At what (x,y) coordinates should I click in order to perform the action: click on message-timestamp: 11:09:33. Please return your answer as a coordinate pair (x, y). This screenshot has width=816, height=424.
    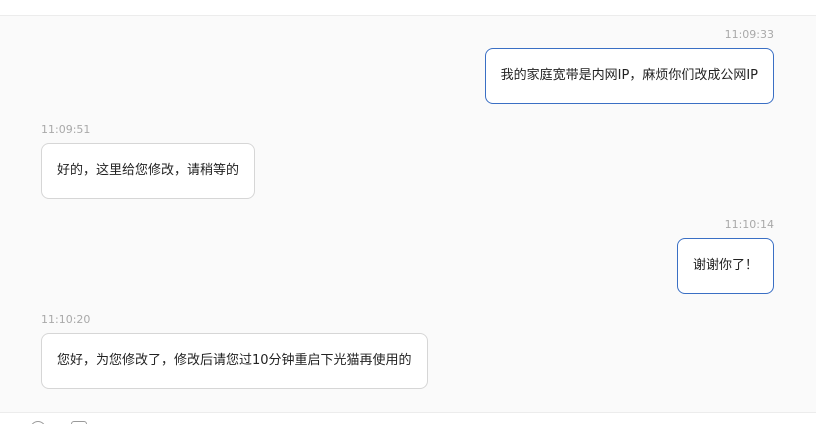
    Looking at the image, I should click on (749, 34).